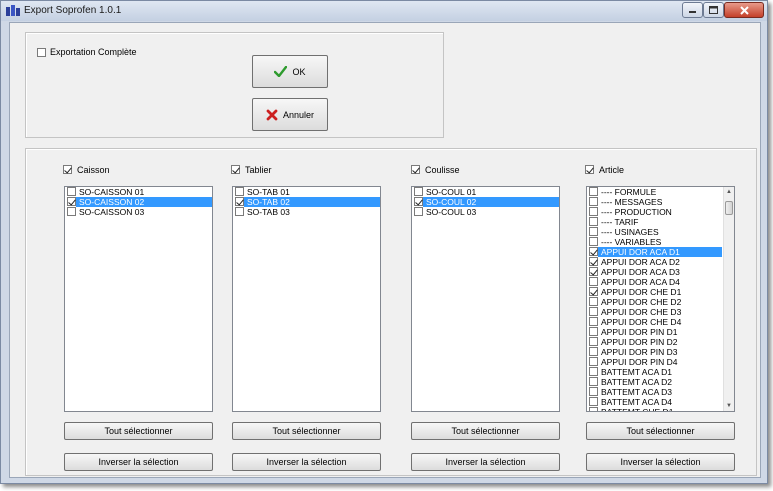 Image resolution: width=773 pixels, height=491 pixels. I want to click on minimize-button, so click(692, 10).